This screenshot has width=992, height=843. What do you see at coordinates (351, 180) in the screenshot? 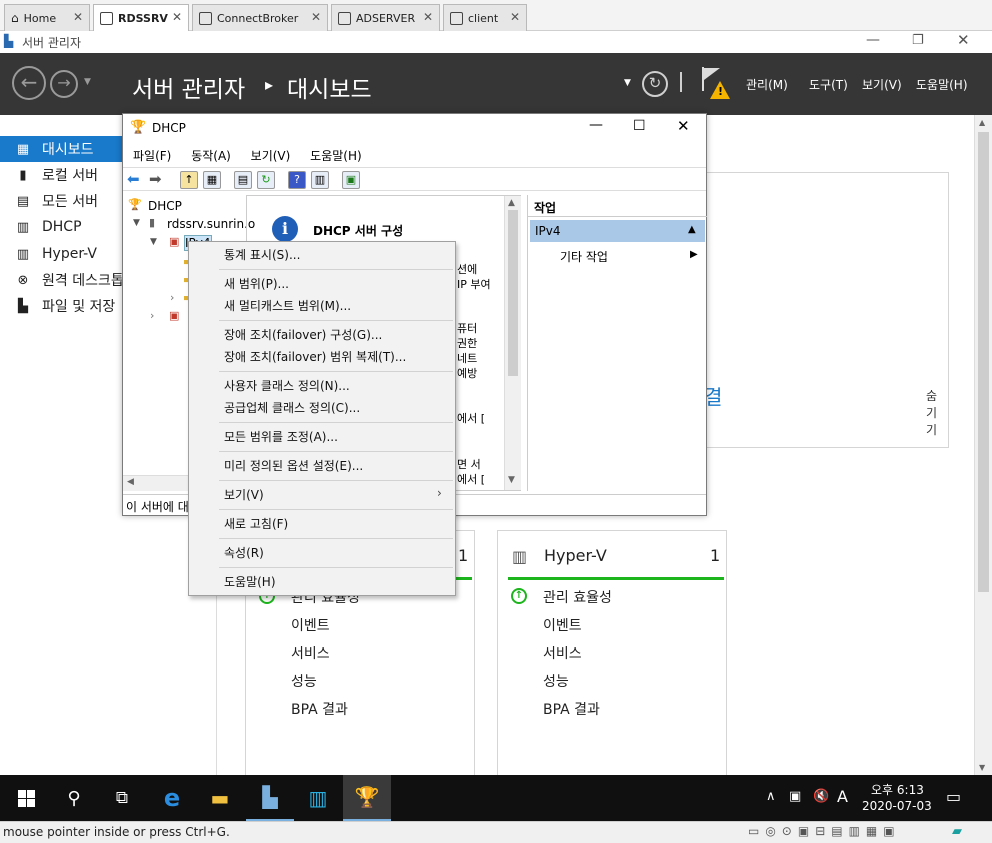
I see `server-monitor-icon: ▣` at bounding box center [351, 180].